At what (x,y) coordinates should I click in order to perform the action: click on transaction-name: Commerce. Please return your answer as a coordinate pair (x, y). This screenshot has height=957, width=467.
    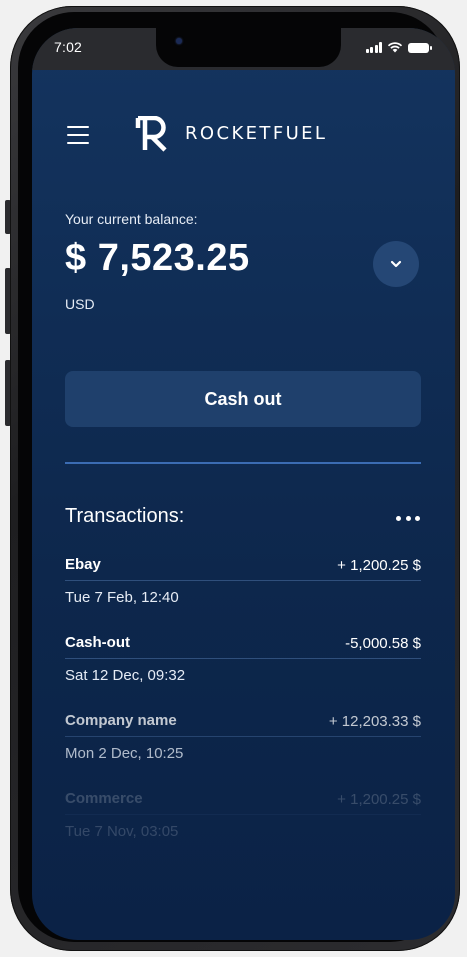
    Looking at the image, I should click on (104, 798).